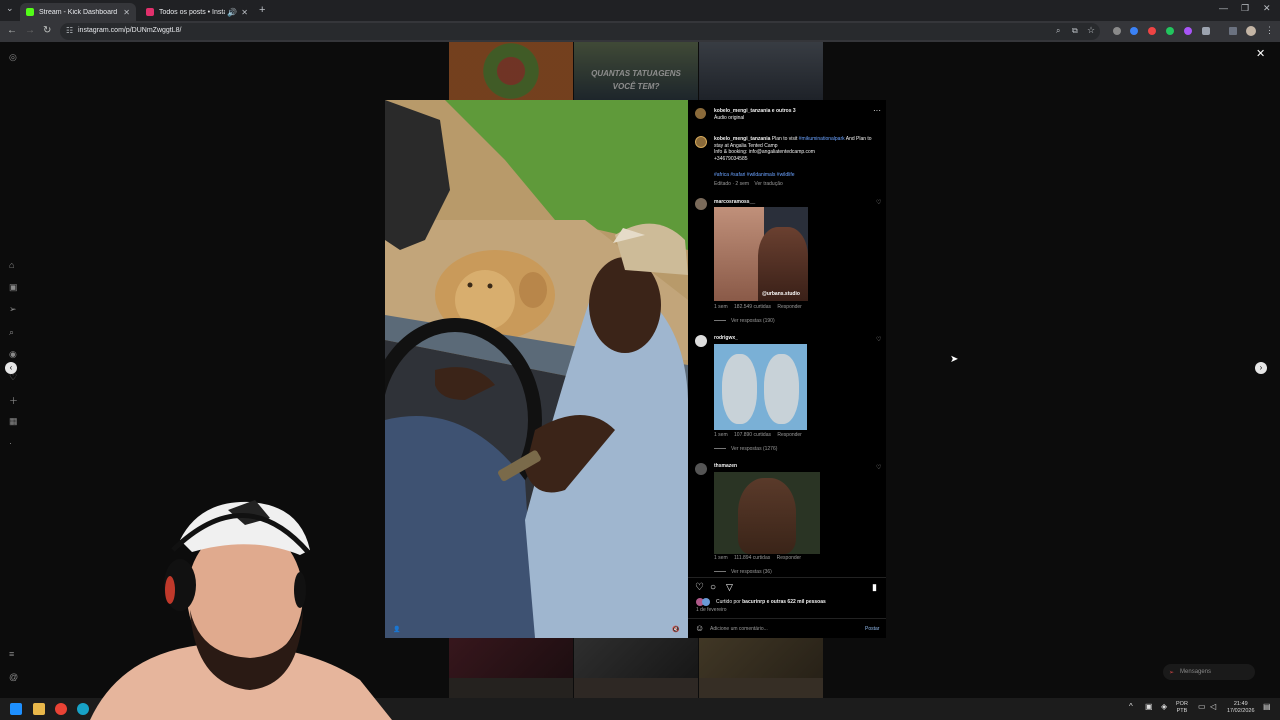 The width and height of the screenshot is (1280, 720). I want to click on view-replies-label: Ver respostas (1276), so click(754, 449).